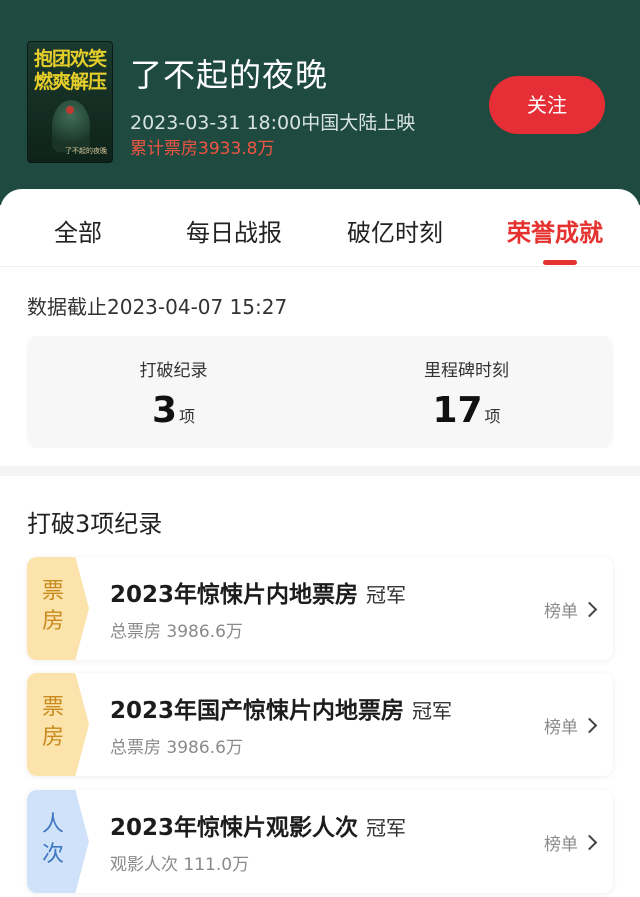 Image resolution: width=640 pixels, height=897 pixels. Describe the element at coordinates (457, 410) in the screenshot. I see `stat-value: 17` at that location.